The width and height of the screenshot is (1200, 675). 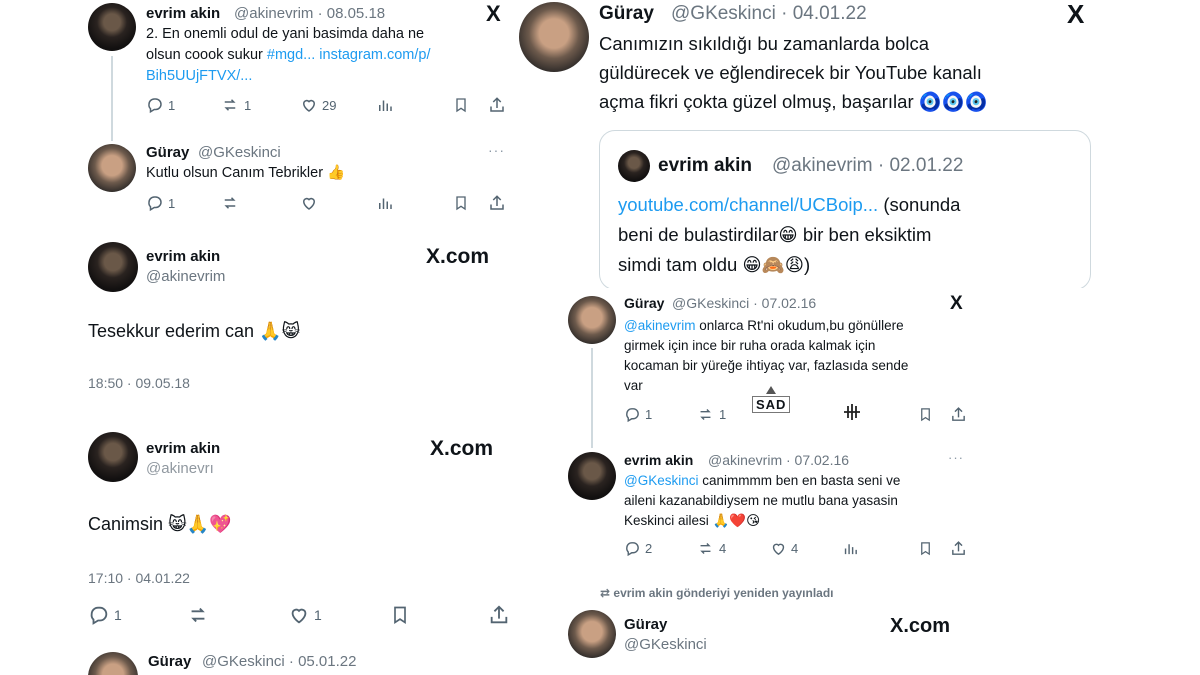 What do you see at coordinates (299, 616) in the screenshot?
I see `heart-icon` at bounding box center [299, 616].